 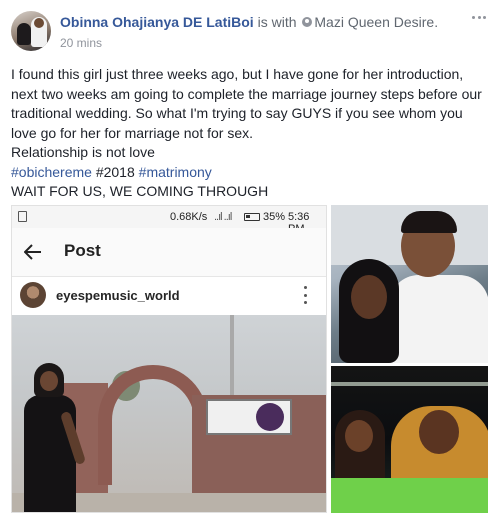 I want to click on selfie-man-shirt, so click(x=438, y=319).